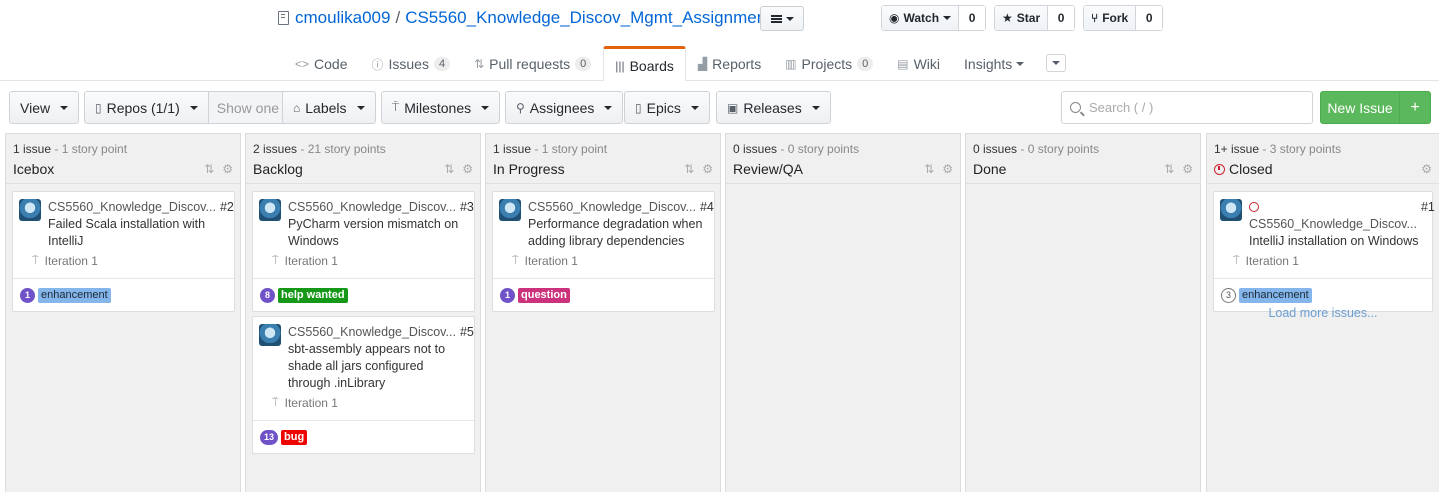  Describe the element at coordinates (1022, 18) in the screenshot. I see `star-button: ★ Star` at that location.